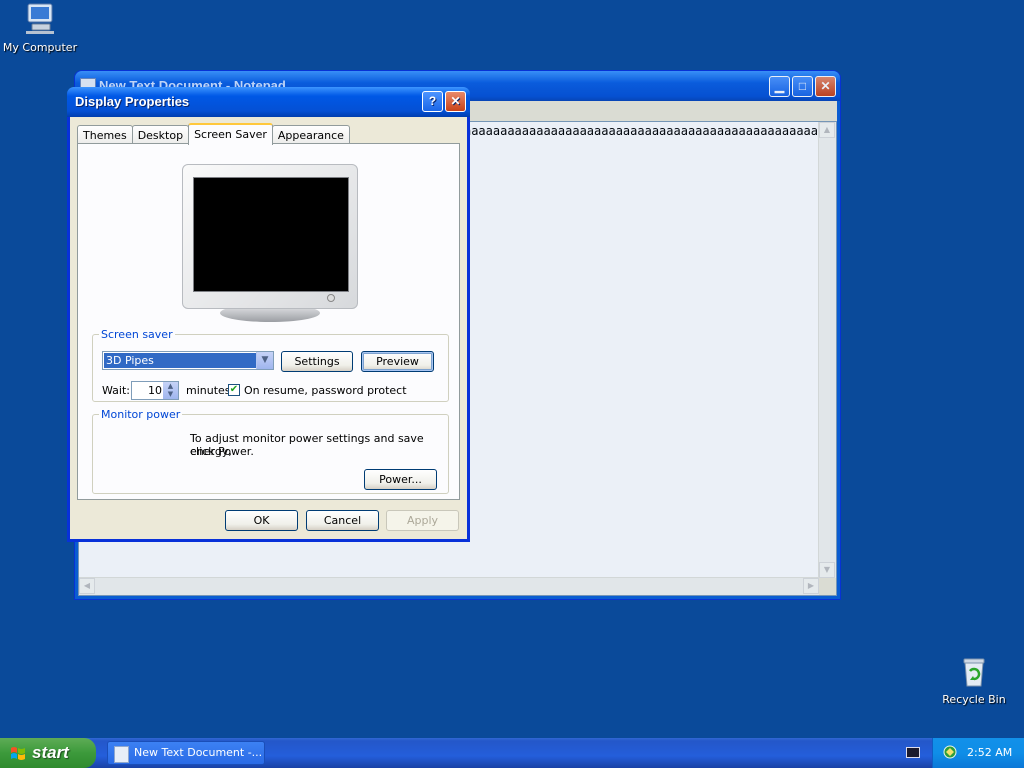  Describe the element at coordinates (974, 672) in the screenshot. I see `recycle-bin-icon` at that location.